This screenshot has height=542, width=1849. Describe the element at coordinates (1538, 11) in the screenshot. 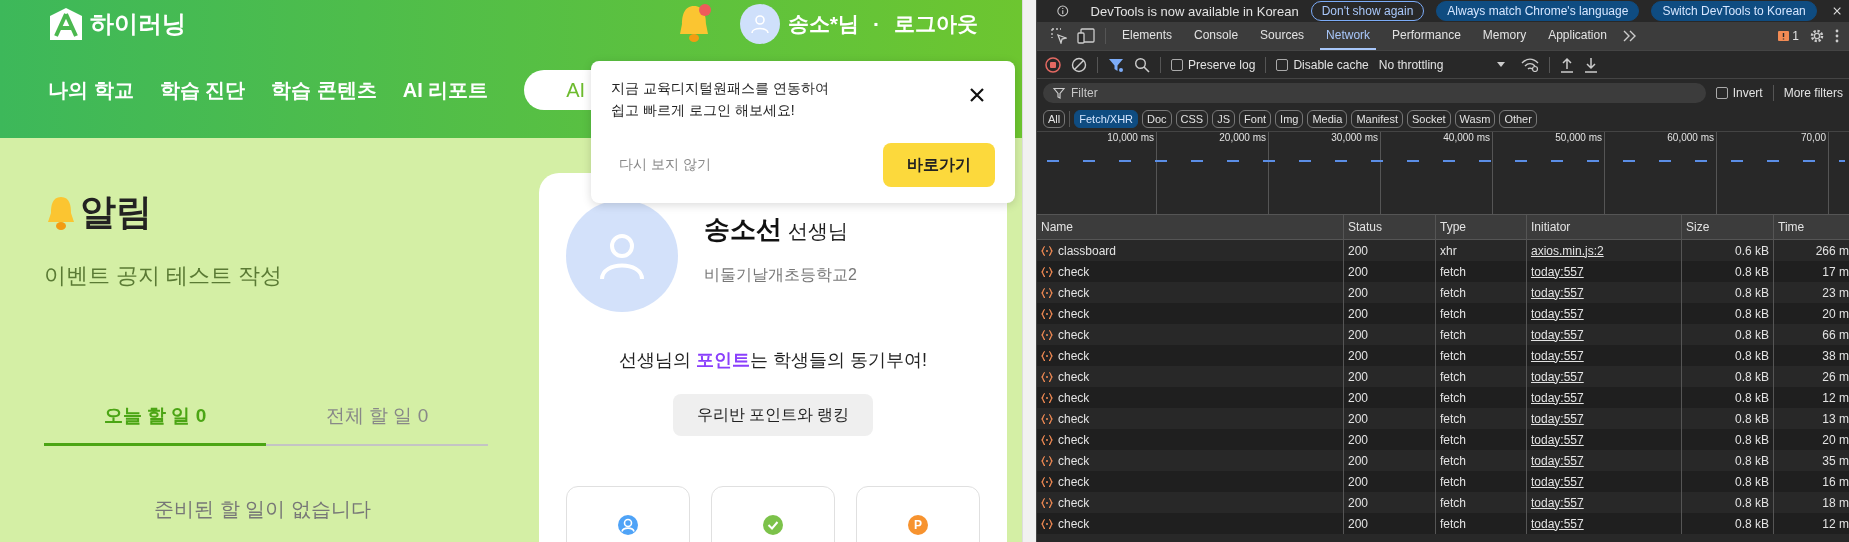

I see `info-button: Always match Chrome's language` at that location.